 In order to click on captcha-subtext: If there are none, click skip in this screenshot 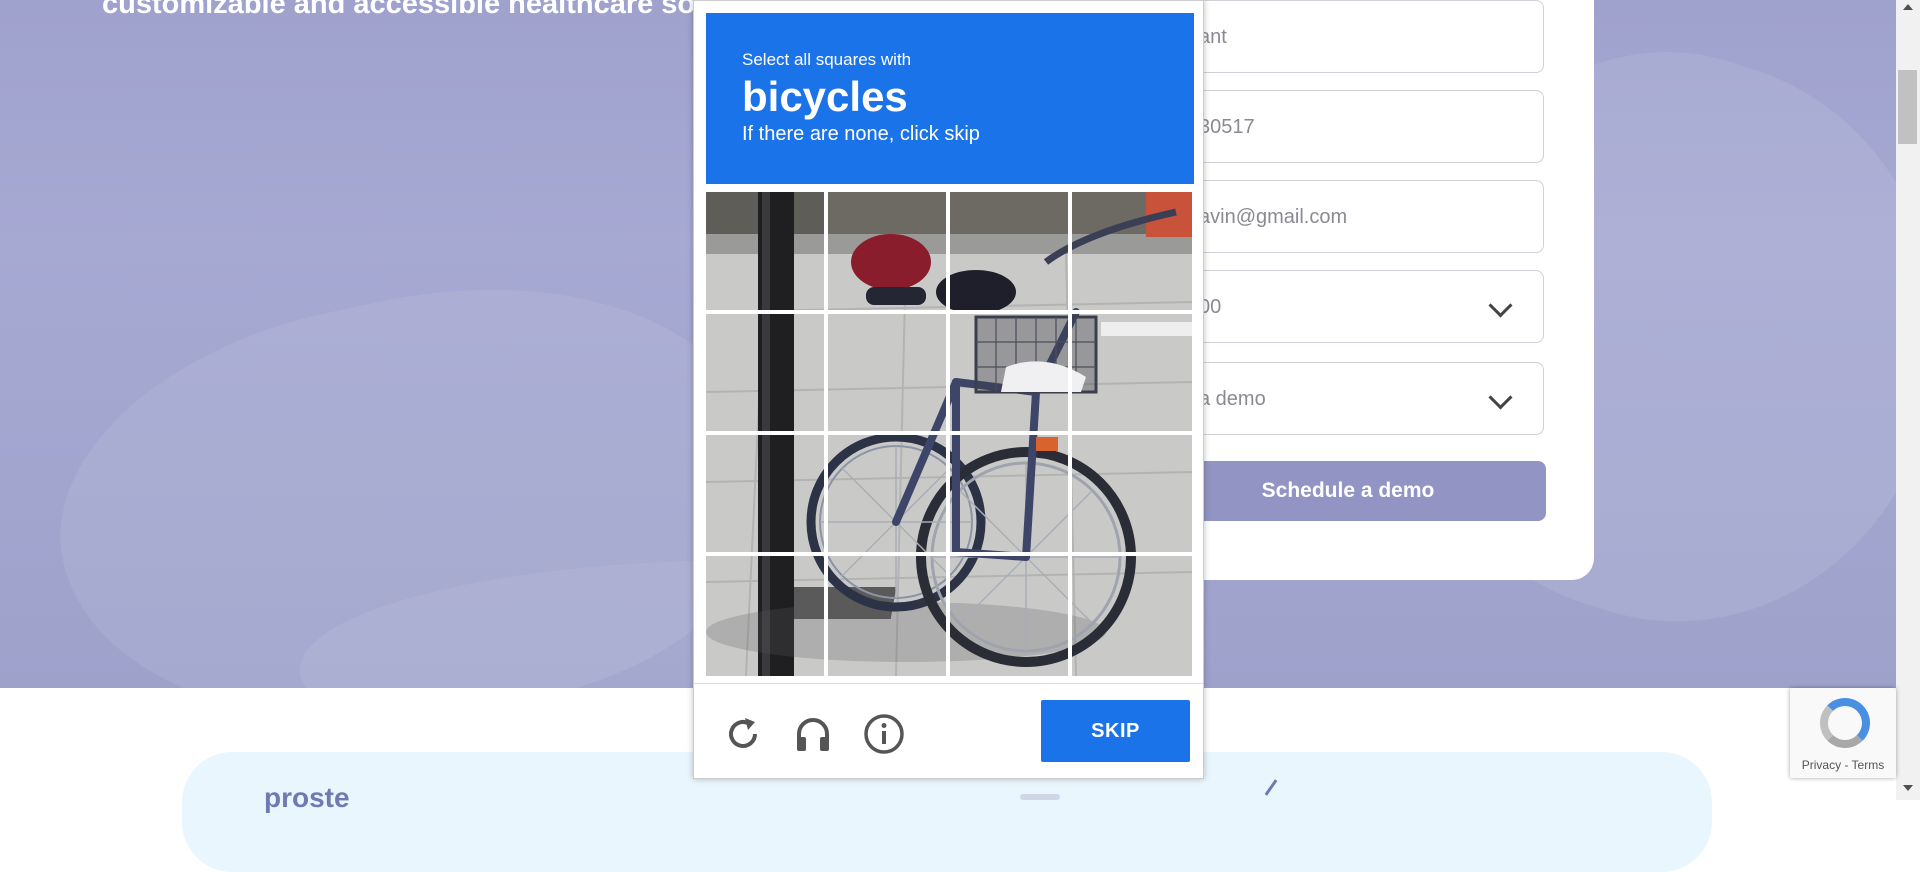, I will do `click(861, 134)`.